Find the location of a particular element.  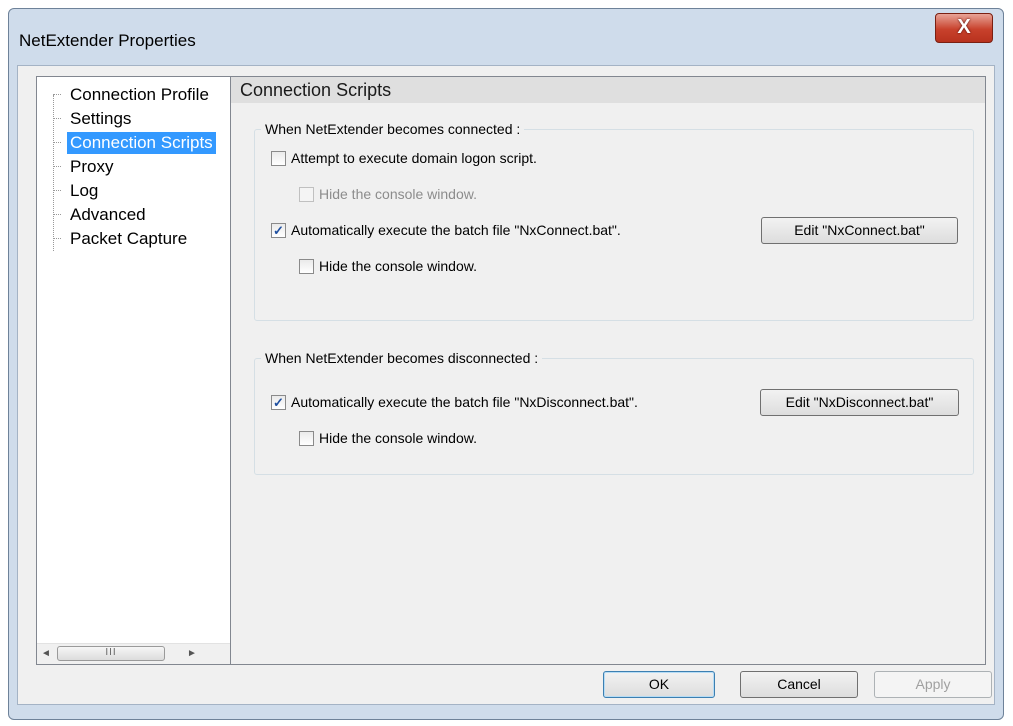

hide-console-checkbox-1: Hide the console window. is located at coordinates (388, 194).